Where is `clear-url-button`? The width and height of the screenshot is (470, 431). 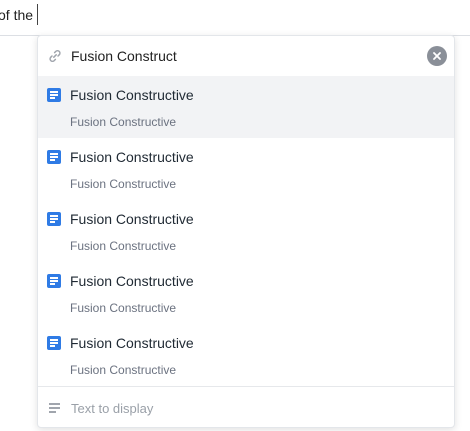
clear-url-button is located at coordinates (437, 56).